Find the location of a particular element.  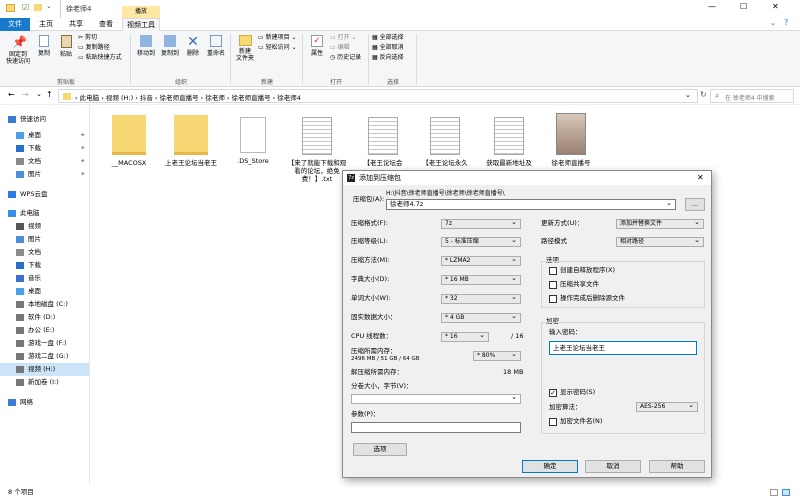

move-to-button: 移动到 is located at coordinates (146, 46).